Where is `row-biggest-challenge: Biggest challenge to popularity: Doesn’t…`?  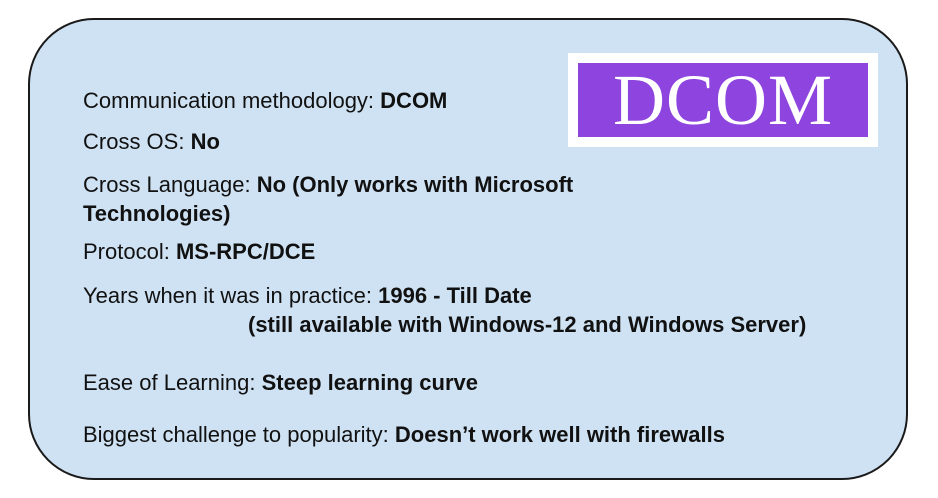
row-biggest-challenge: Biggest challenge to popularity: Doesn’t… is located at coordinates (404, 434).